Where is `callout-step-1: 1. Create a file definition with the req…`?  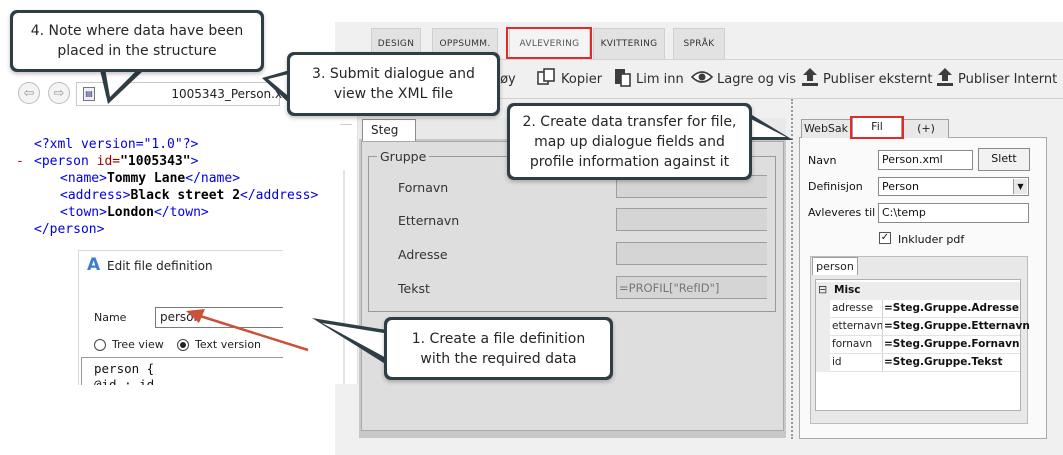 callout-step-1: 1. Create a file definition with the req… is located at coordinates (498, 348).